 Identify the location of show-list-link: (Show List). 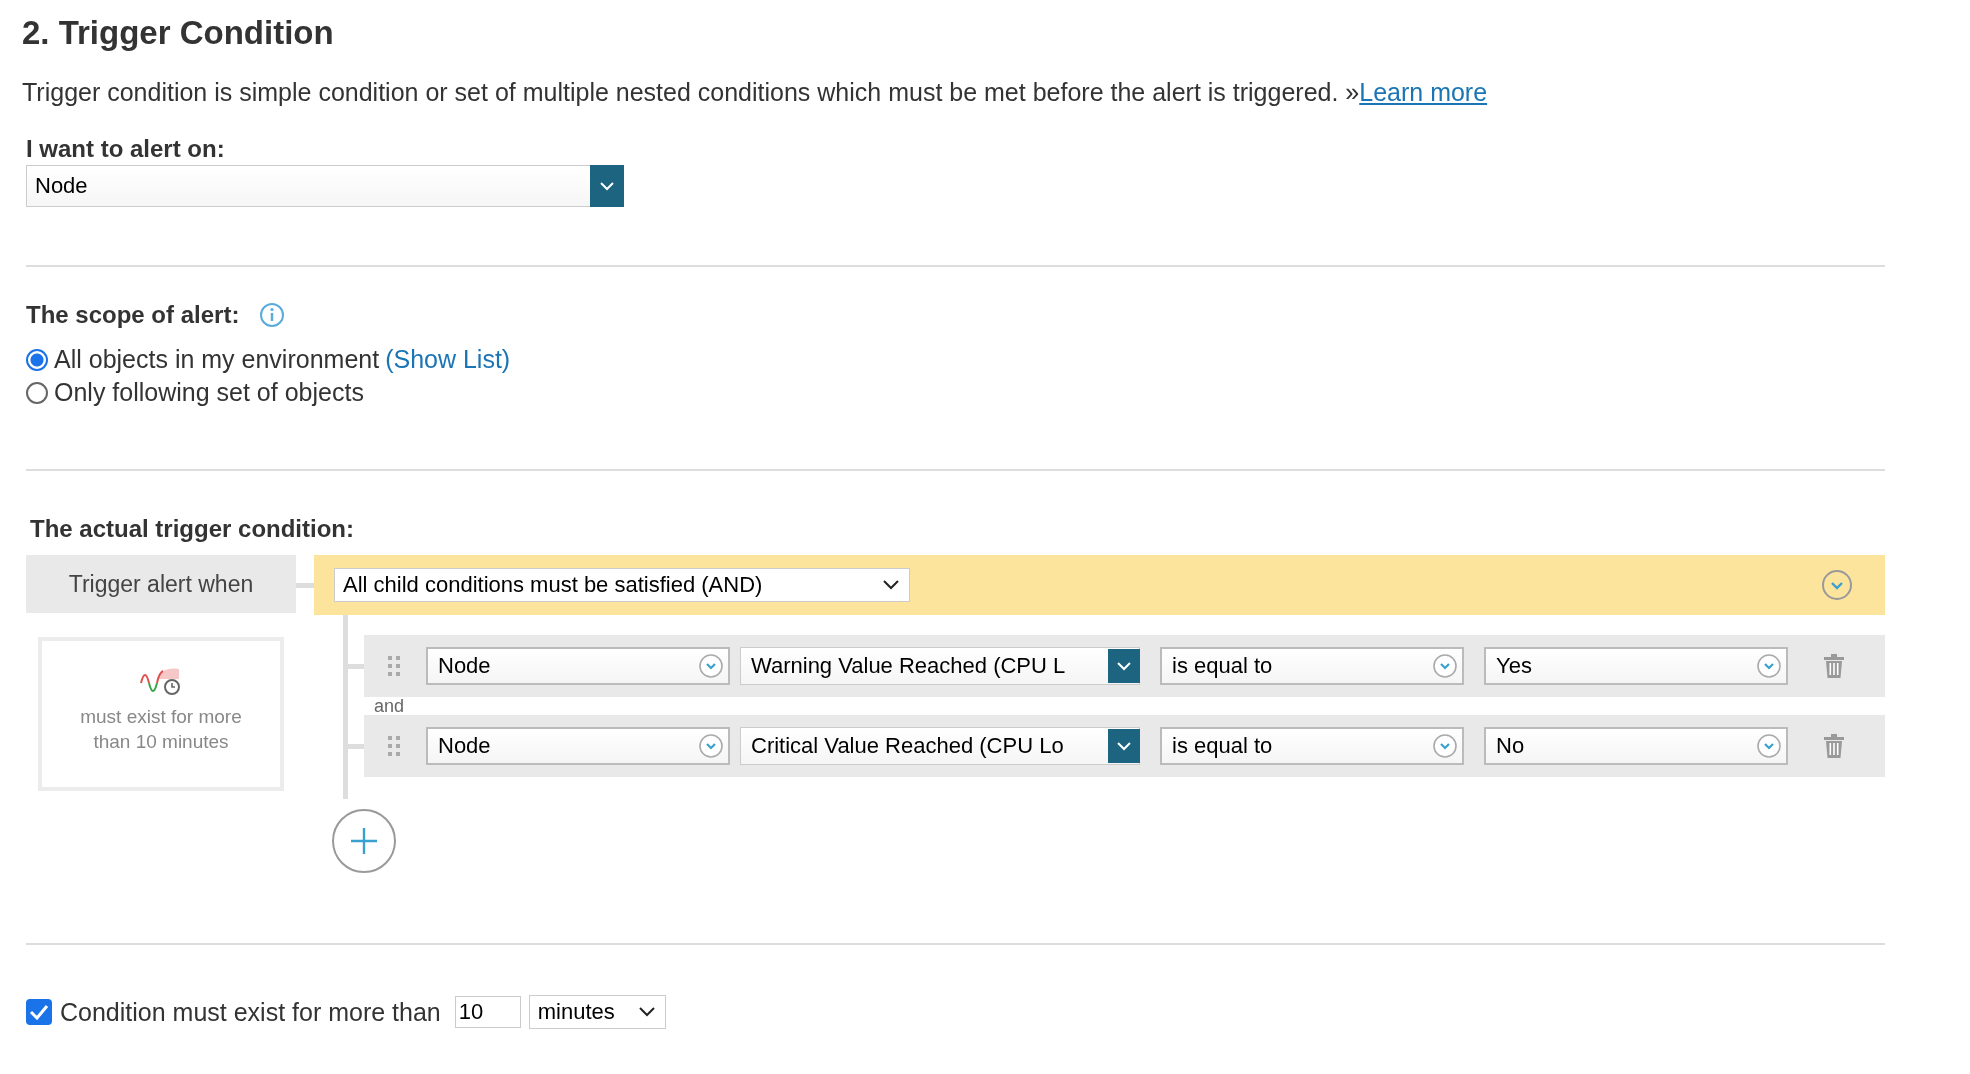
(448, 359).